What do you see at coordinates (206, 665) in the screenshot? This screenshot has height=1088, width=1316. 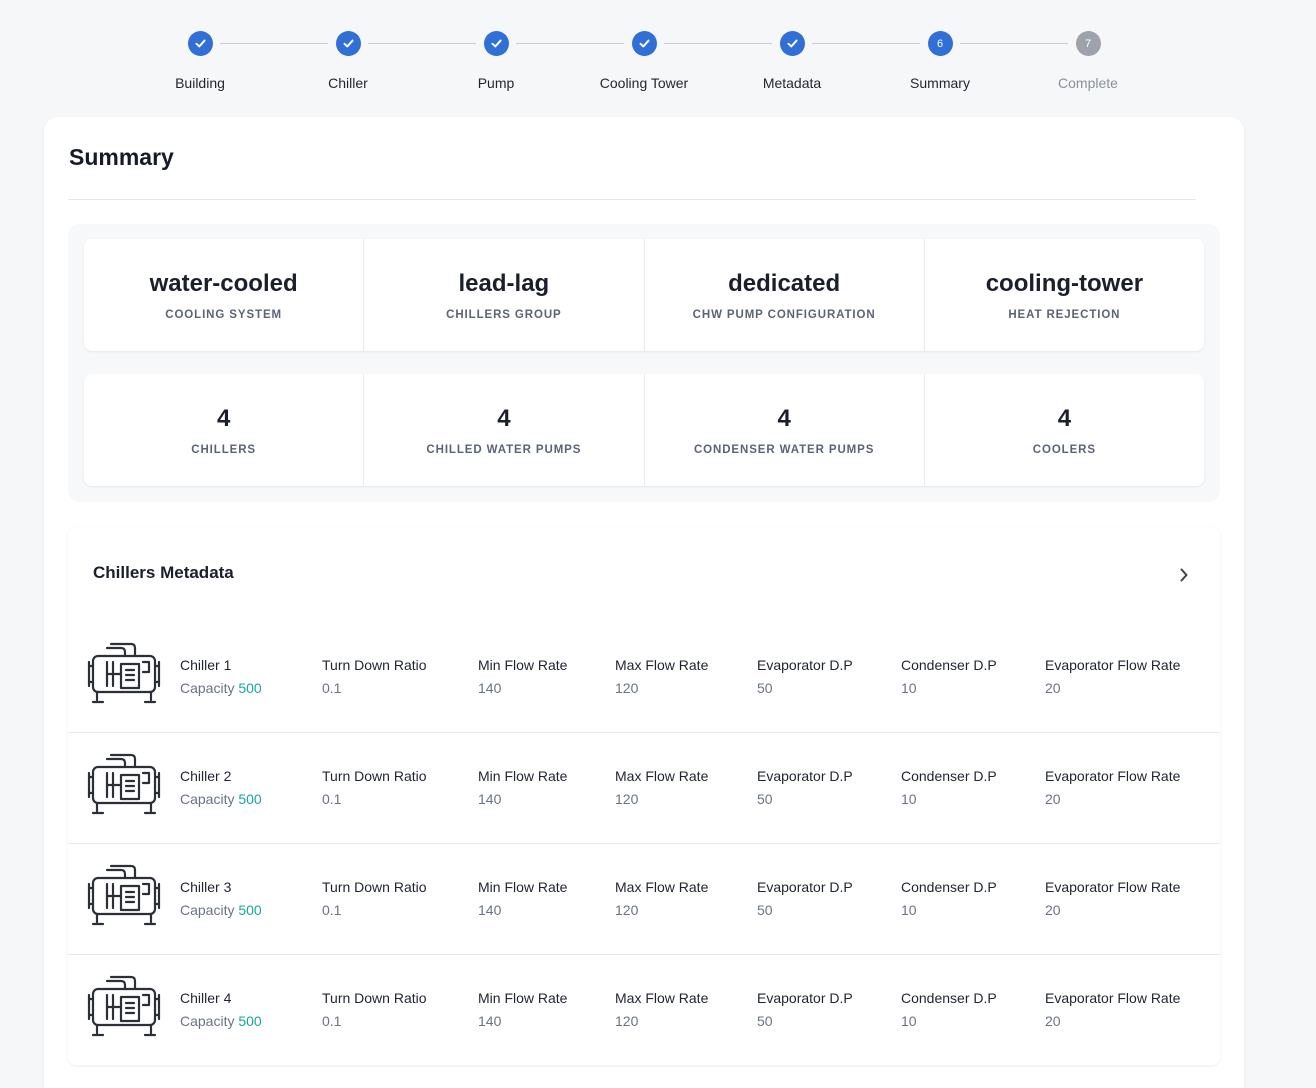 I see `chiller-name: Chiller 1` at bounding box center [206, 665].